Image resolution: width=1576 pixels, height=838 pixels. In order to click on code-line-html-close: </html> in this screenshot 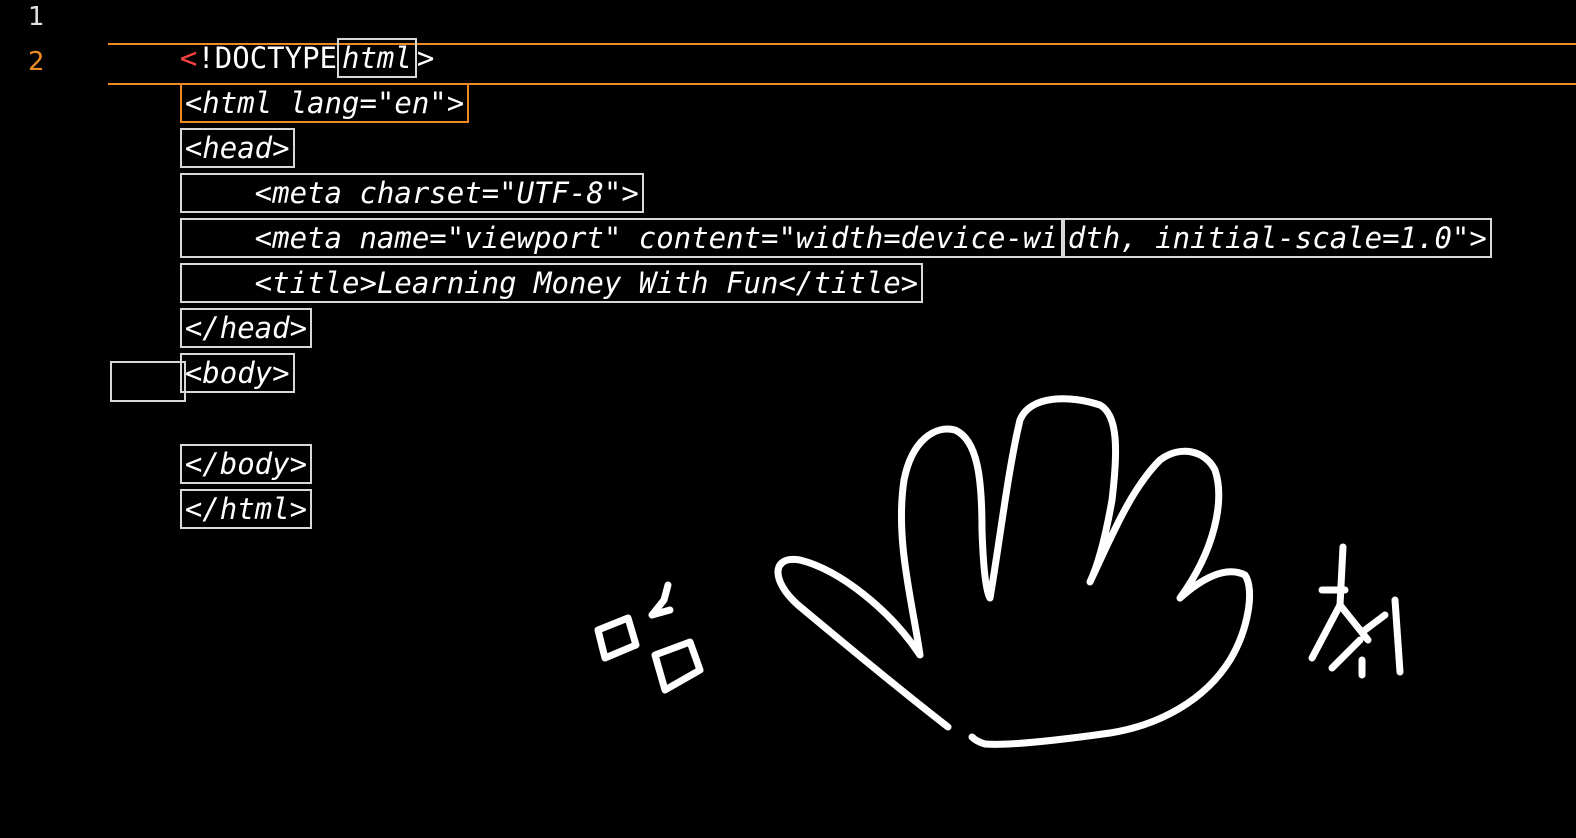, I will do `click(211, 509)`.